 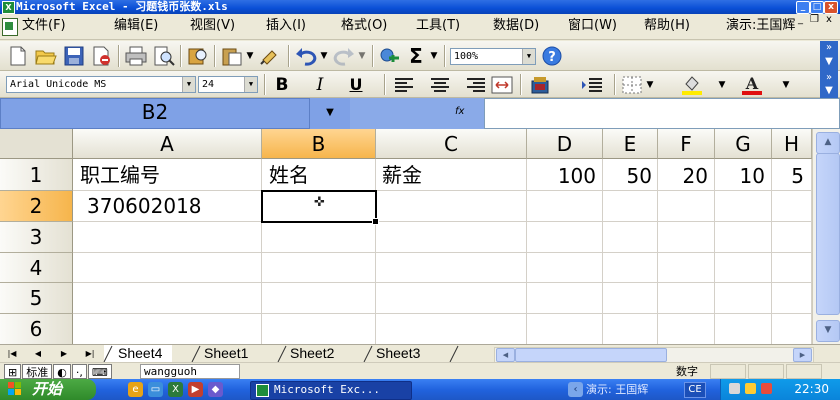 I want to click on undo-icon, so click(x=306, y=56).